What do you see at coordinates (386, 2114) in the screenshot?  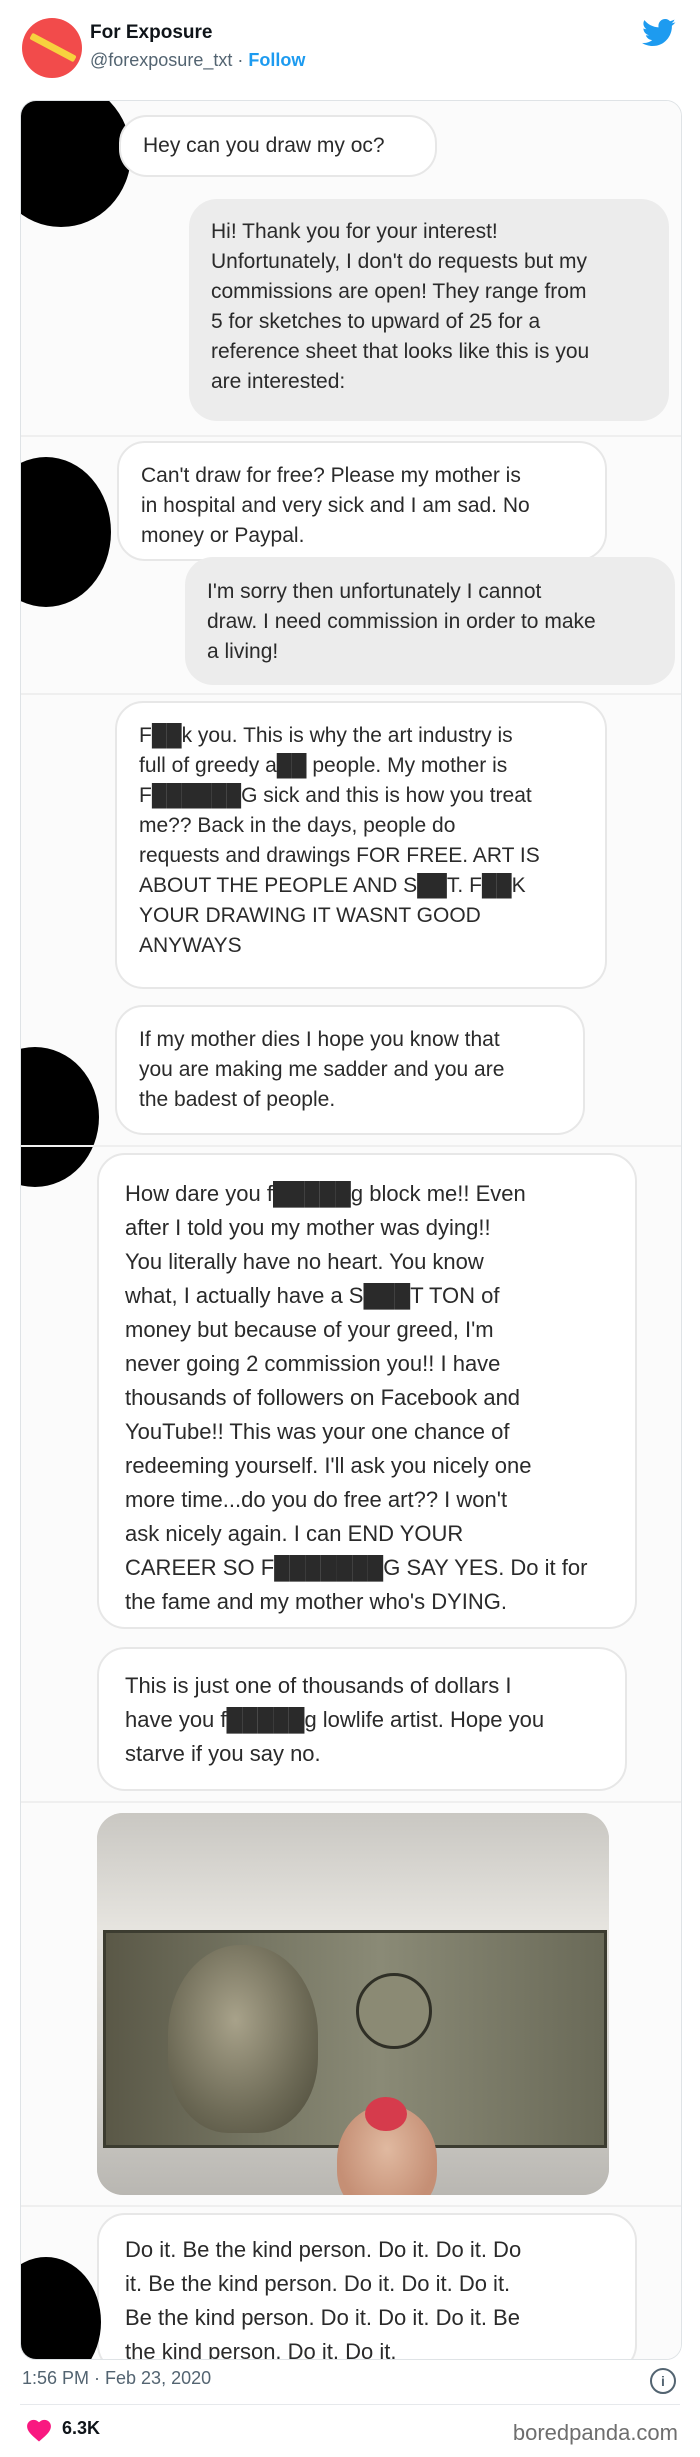 I see `painted-fingernail` at bounding box center [386, 2114].